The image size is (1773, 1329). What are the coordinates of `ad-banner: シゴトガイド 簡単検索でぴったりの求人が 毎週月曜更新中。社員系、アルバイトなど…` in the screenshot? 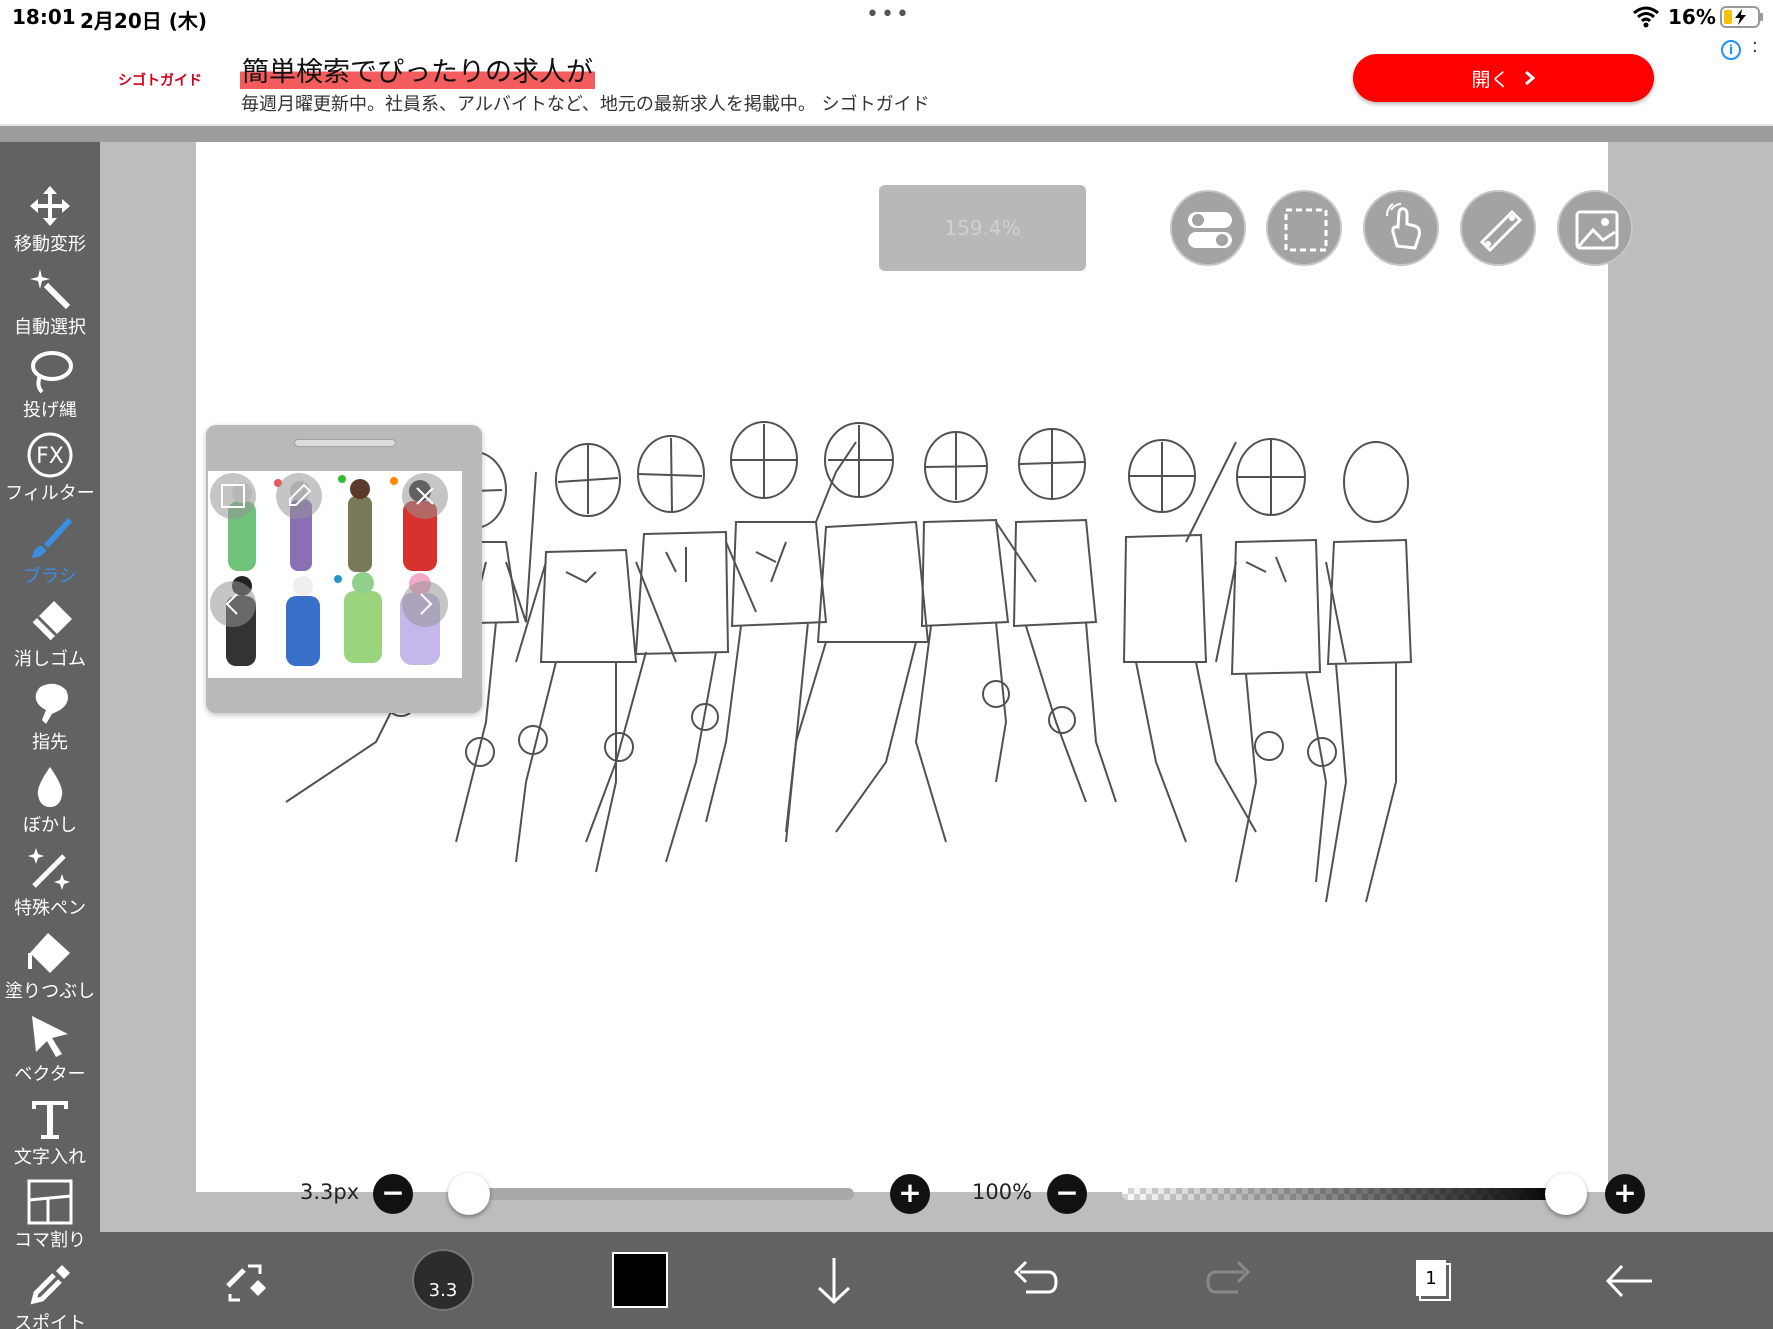 It's located at (886, 80).